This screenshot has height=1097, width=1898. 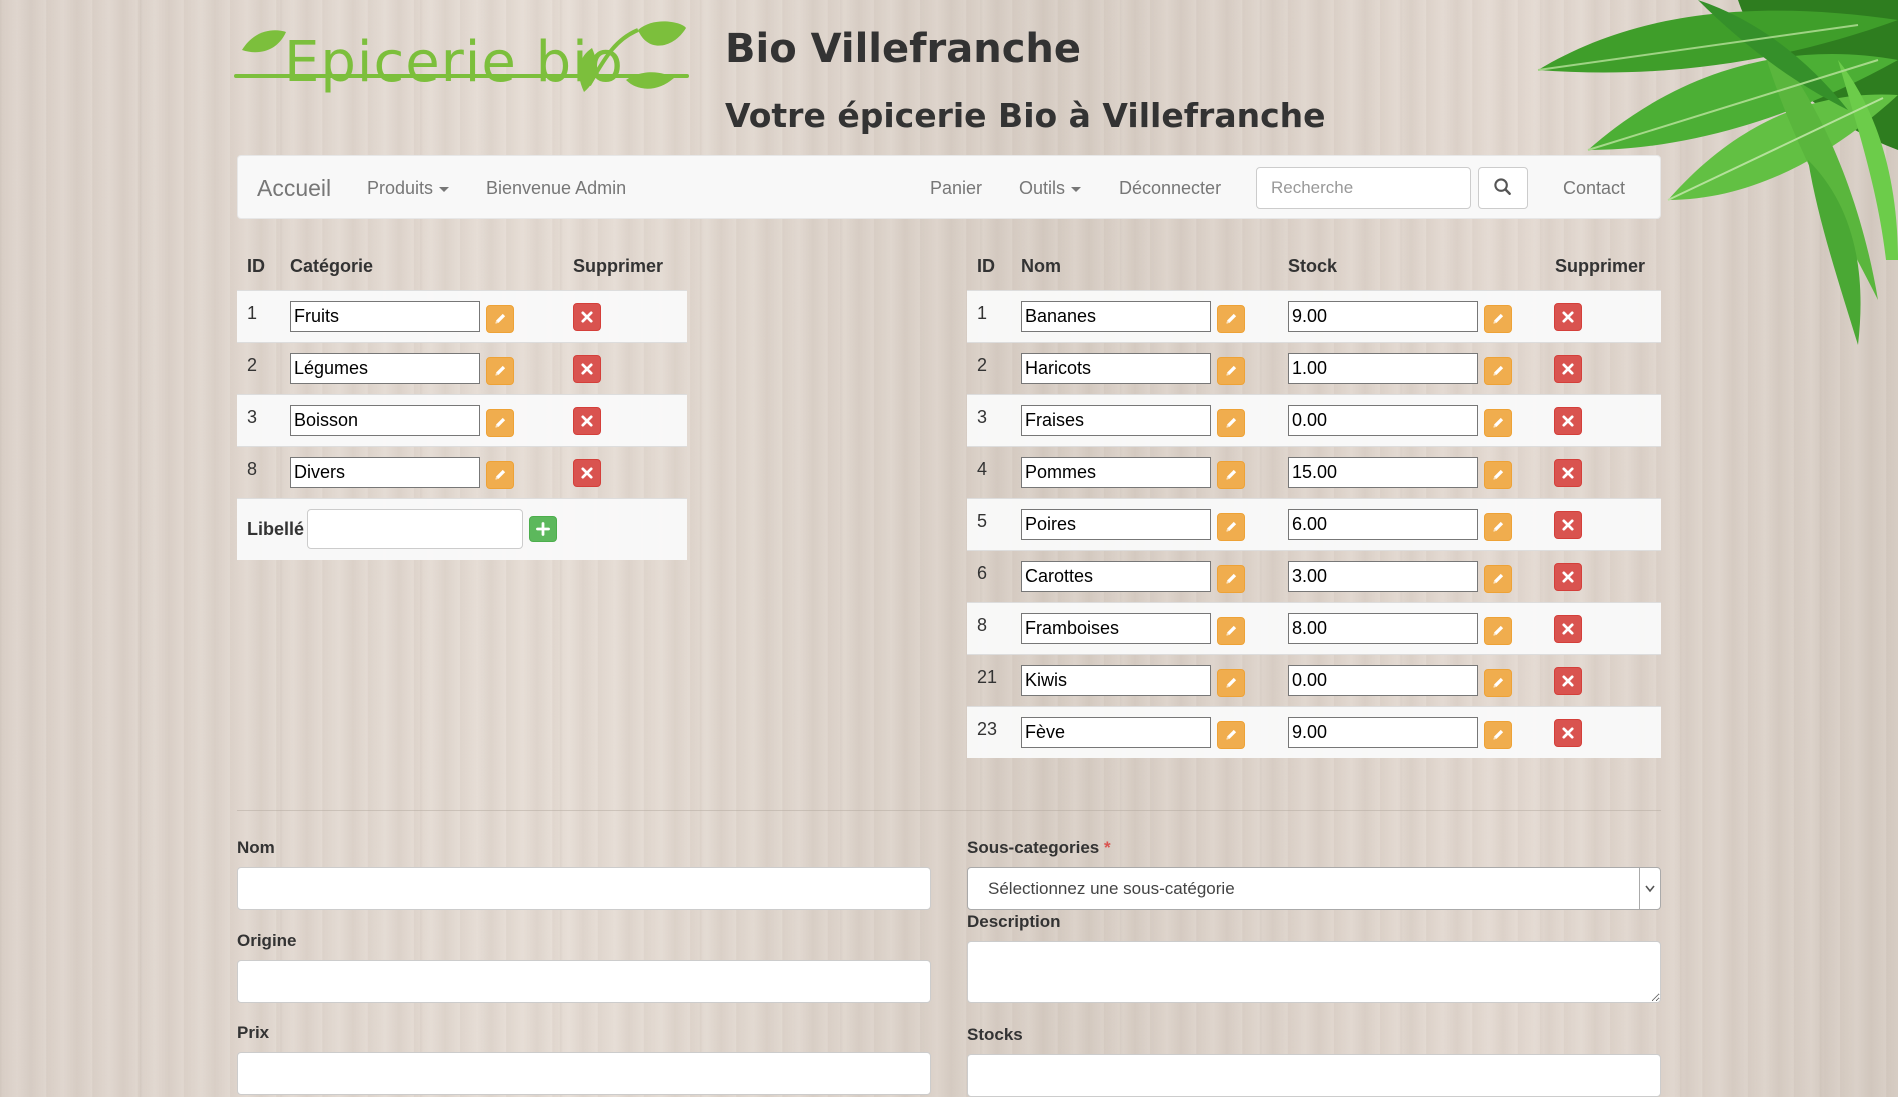 I want to click on table-row: 8, so click(x=462, y=472).